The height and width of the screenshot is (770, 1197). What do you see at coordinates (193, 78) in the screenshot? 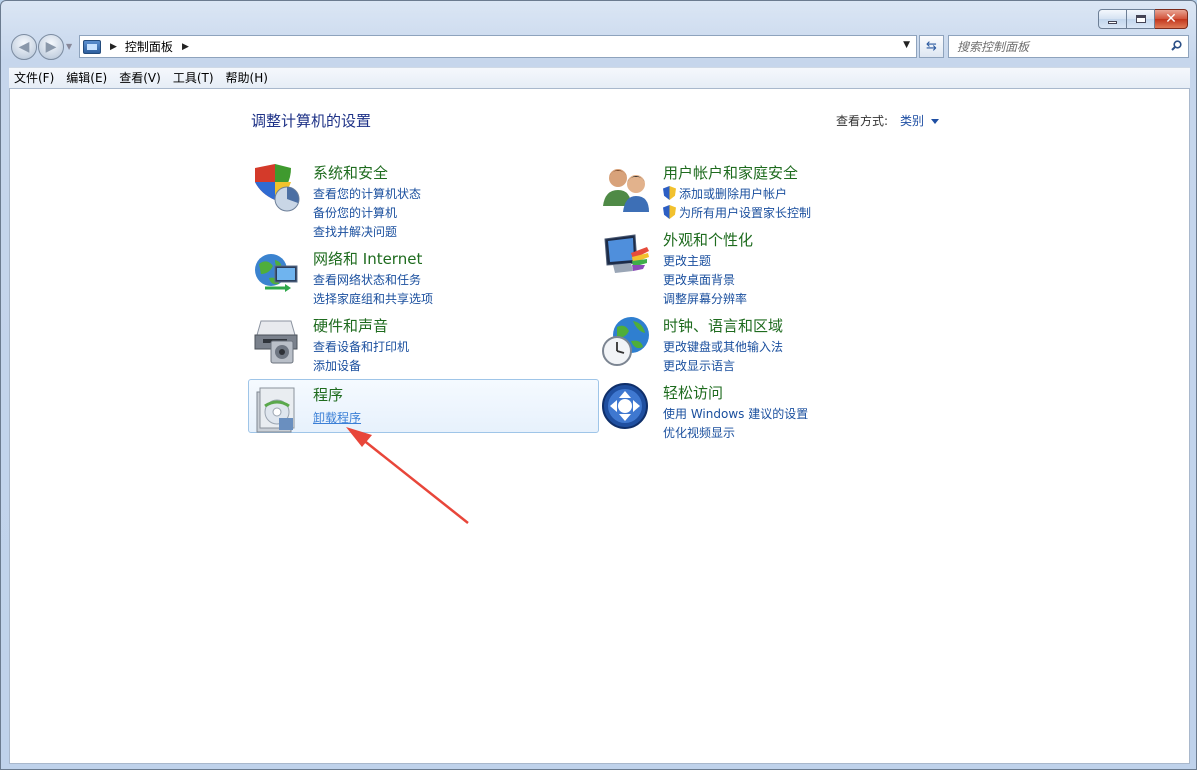
I see `menu-tools: 工具(T)` at bounding box center [193, 78].